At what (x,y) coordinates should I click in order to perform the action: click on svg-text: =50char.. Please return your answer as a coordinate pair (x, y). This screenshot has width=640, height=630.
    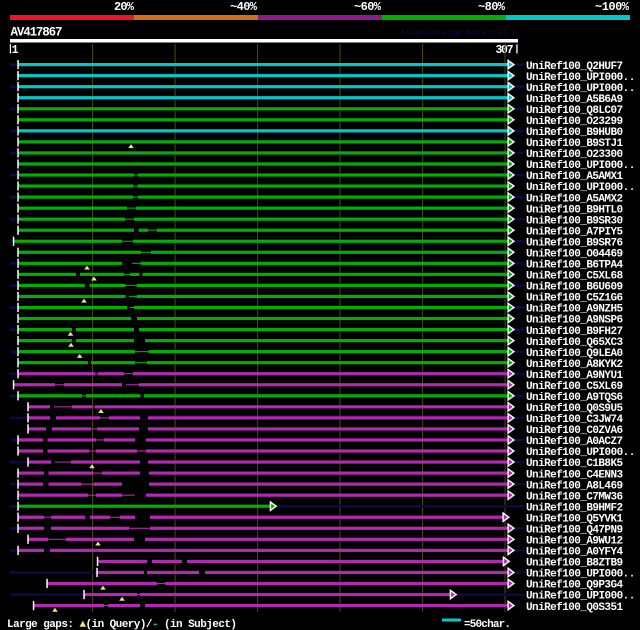
    Looking at the image, I should click on (487, 624).